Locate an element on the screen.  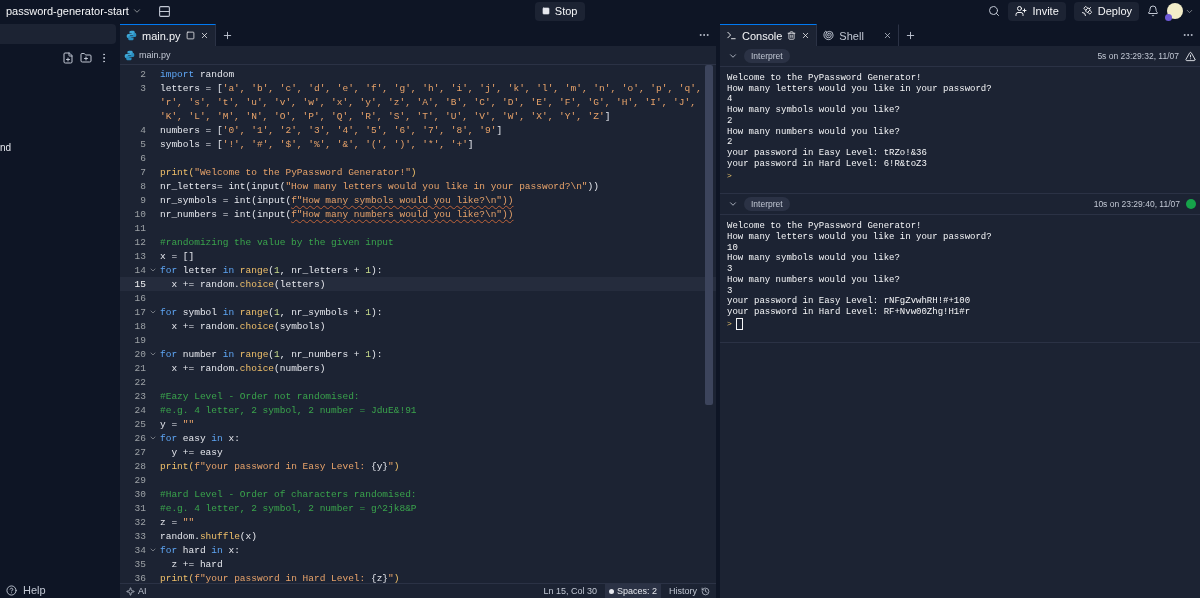
avatar is located at coordinates (1175, 11).